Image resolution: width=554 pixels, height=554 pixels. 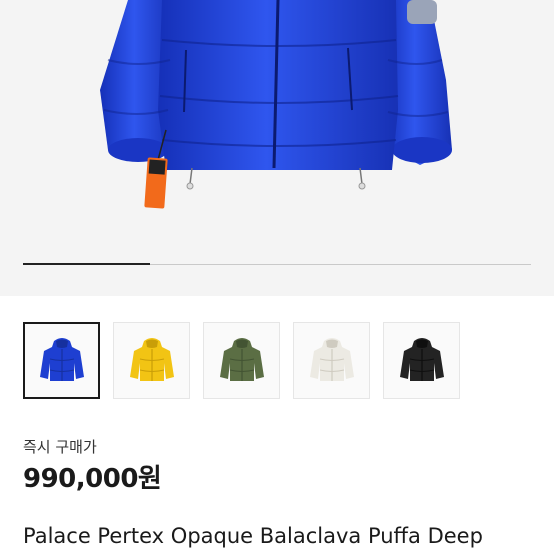 I want to click on thumbnail-blue, so click(x=61, y=360).